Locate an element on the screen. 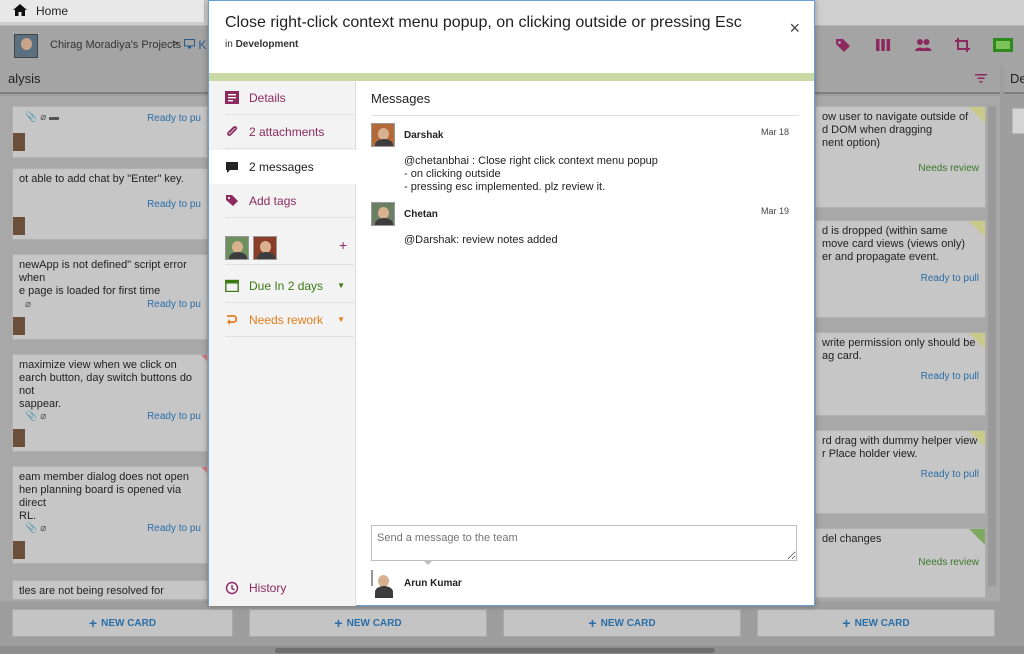  calendar-icon is located at coordinates (232, 285).